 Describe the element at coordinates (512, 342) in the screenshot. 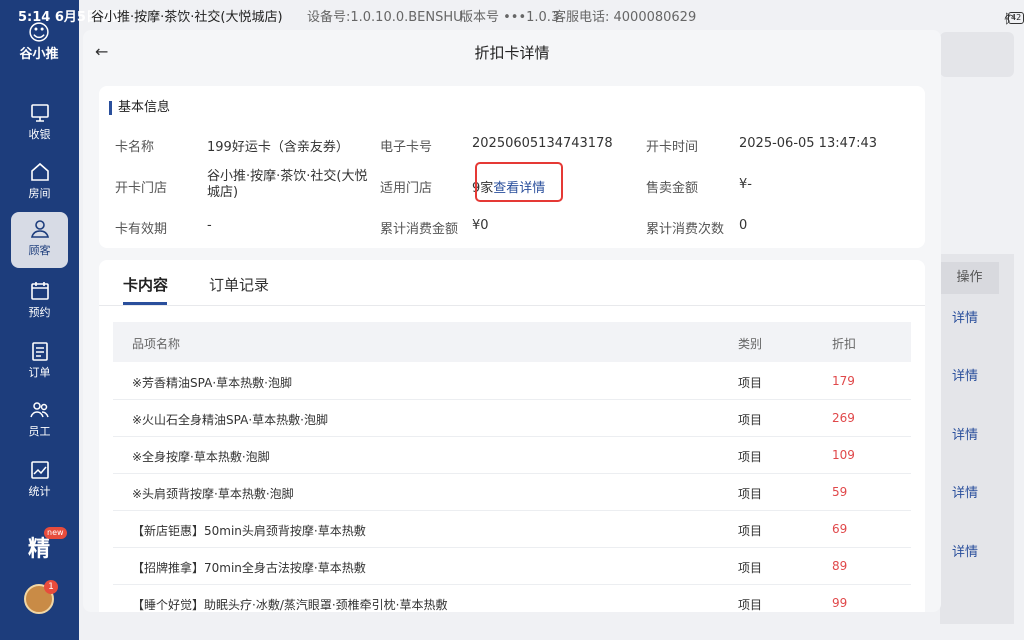

I see `table-header: 品项名称 类别 折扣` at that location.